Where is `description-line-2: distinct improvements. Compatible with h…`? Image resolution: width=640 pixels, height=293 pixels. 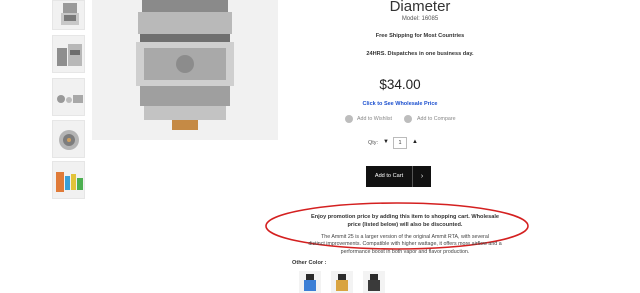
description-line-2: distinct improvements. Compatible with h… is located at coordinates (405, 244).